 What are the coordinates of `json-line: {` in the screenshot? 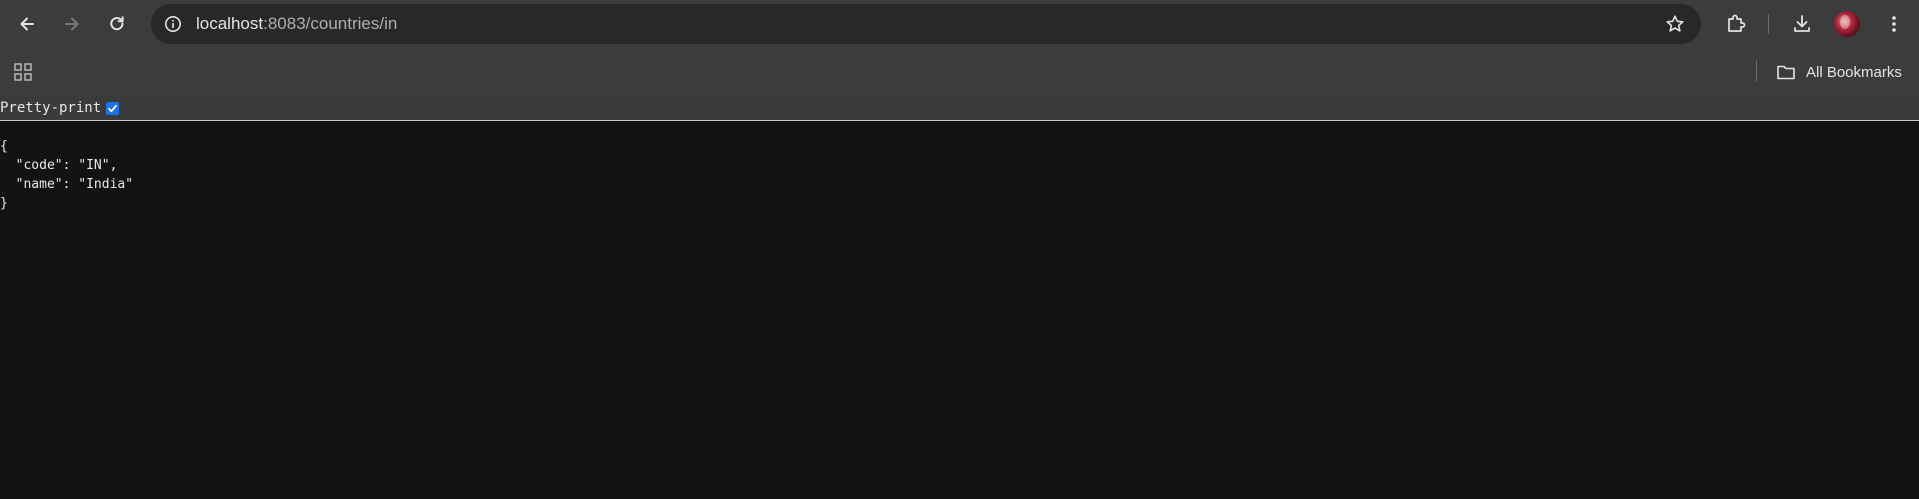 It's located at (4, 146).